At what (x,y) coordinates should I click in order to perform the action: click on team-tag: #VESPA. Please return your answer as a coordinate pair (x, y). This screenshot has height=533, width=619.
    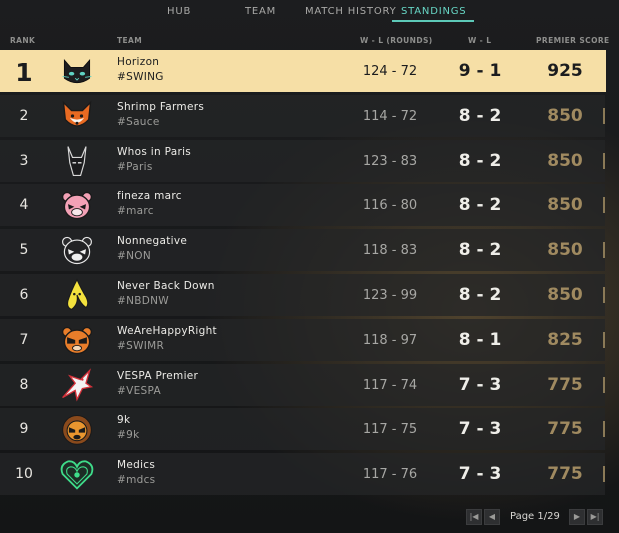
    Looking at the image, I should click on (139, 390).